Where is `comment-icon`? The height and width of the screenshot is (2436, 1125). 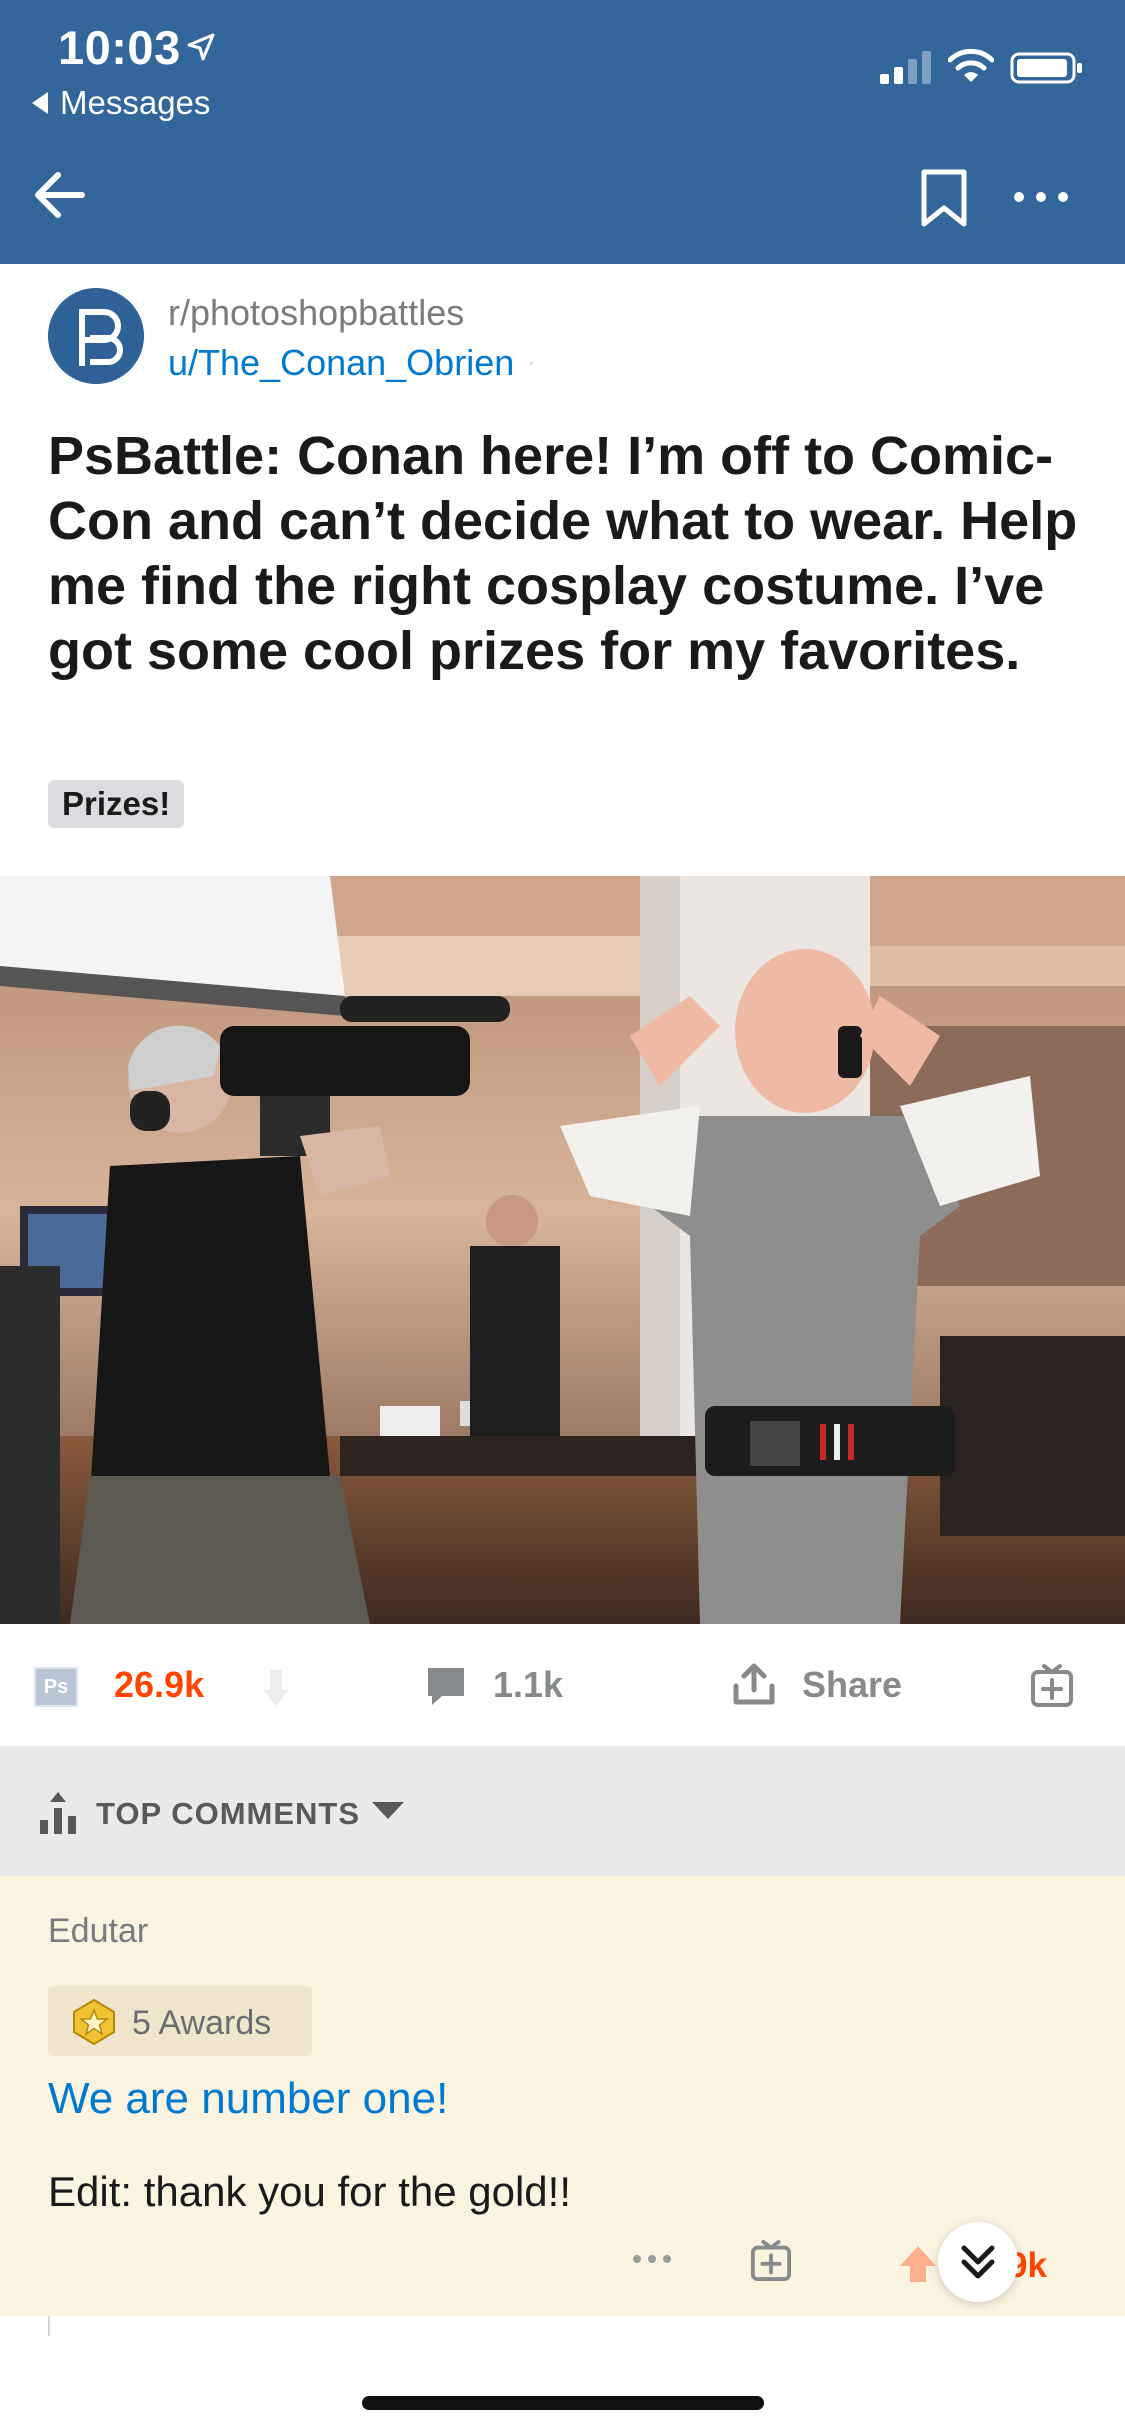
comment-icon is located at coordinates (446, 1686).